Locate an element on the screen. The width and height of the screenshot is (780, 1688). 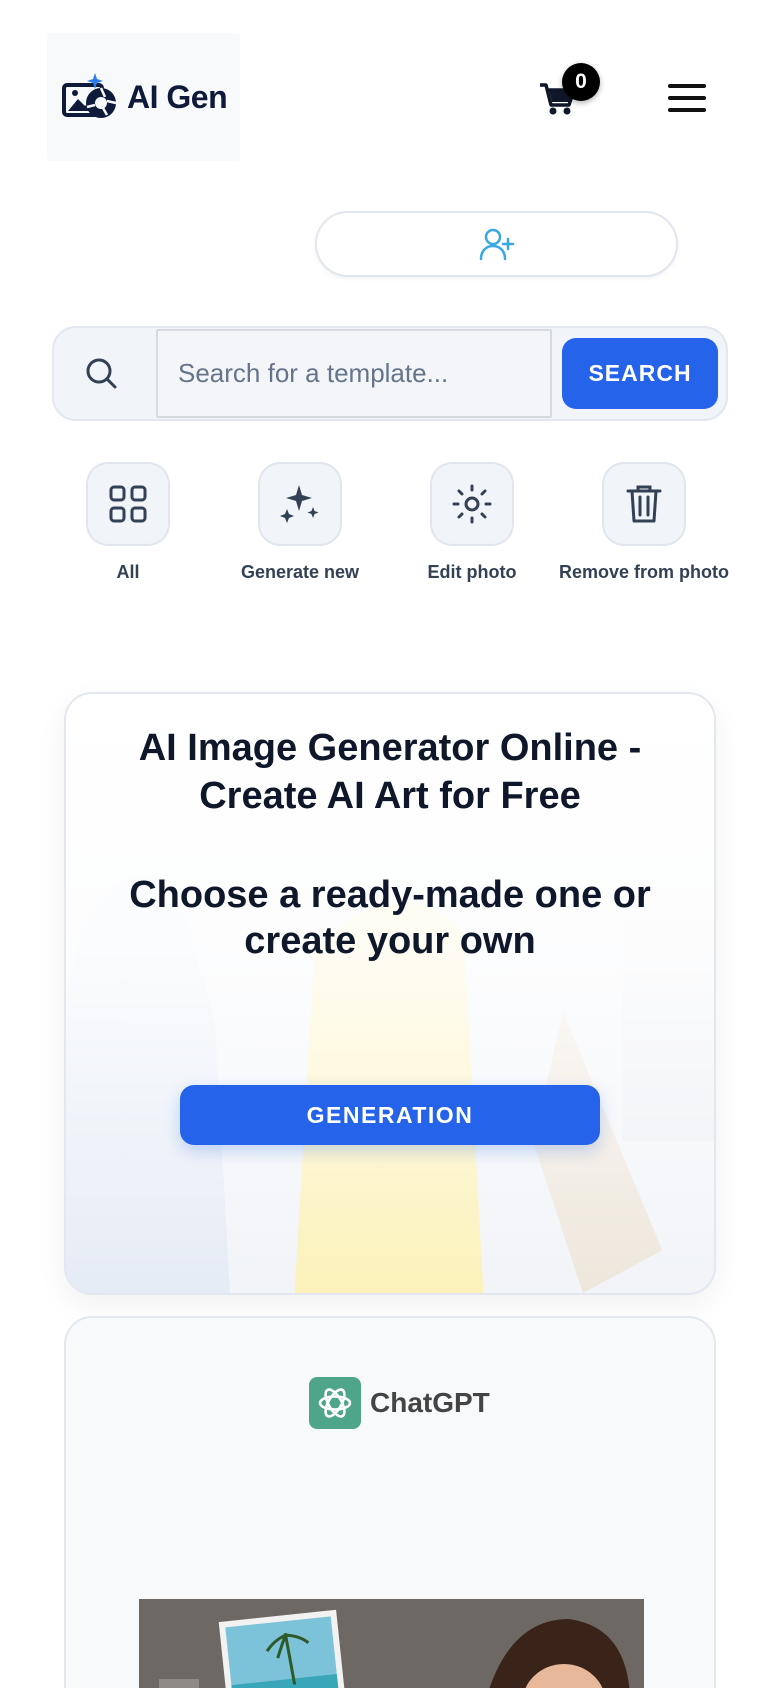
category-remove-from-photo: Remove from photo is located at coordinates (644, 522).